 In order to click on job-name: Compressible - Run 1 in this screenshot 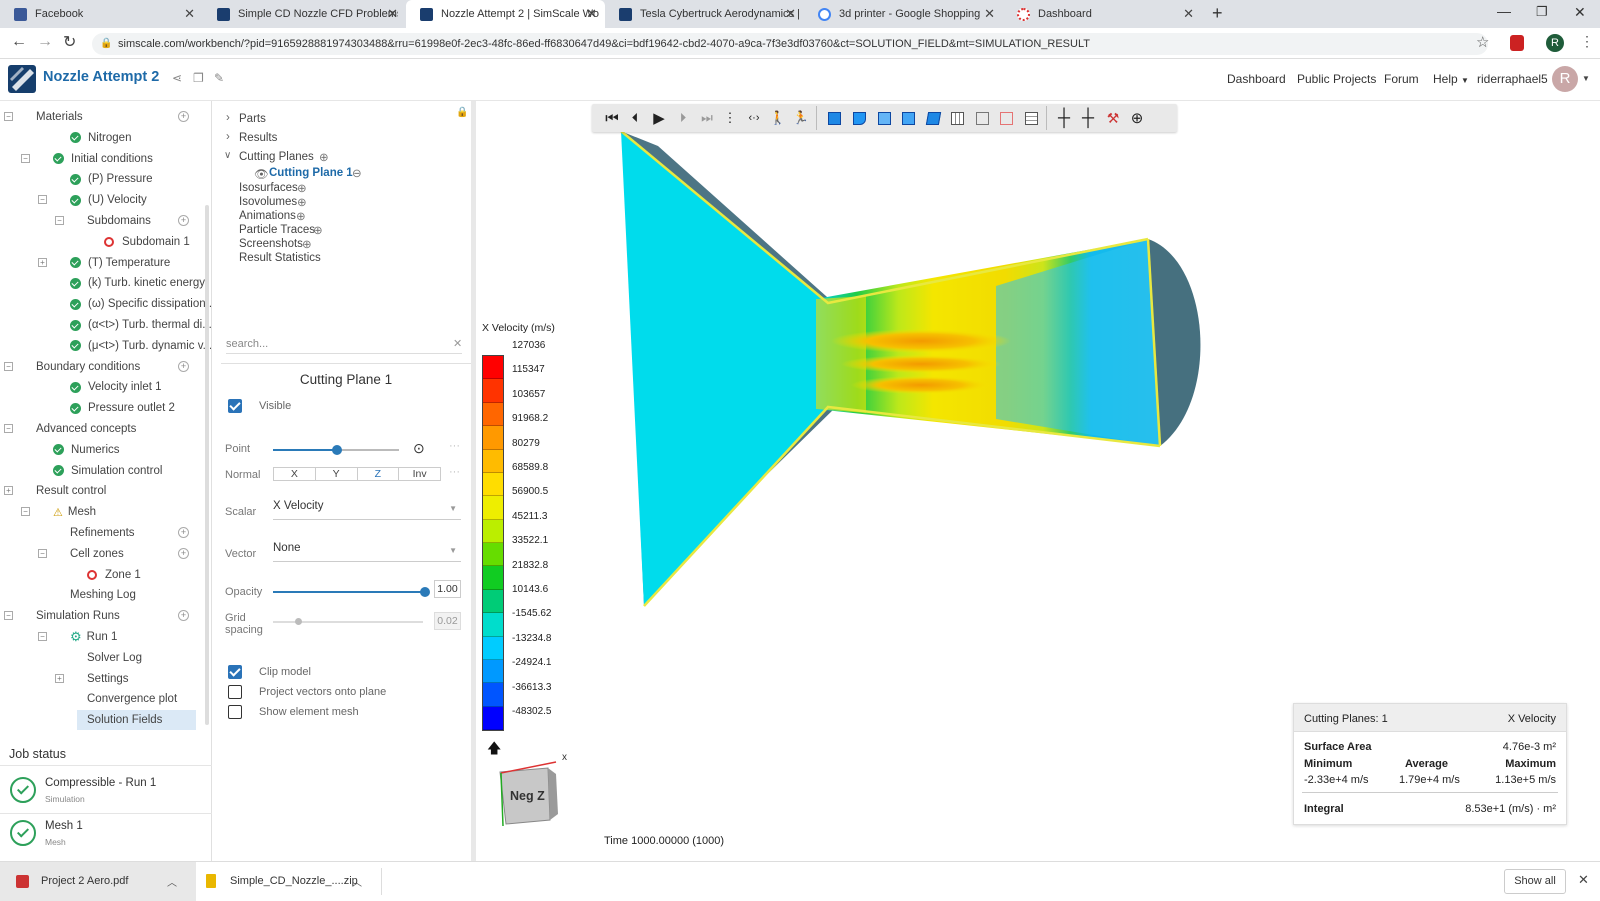, I will do `click(100, 783)`.